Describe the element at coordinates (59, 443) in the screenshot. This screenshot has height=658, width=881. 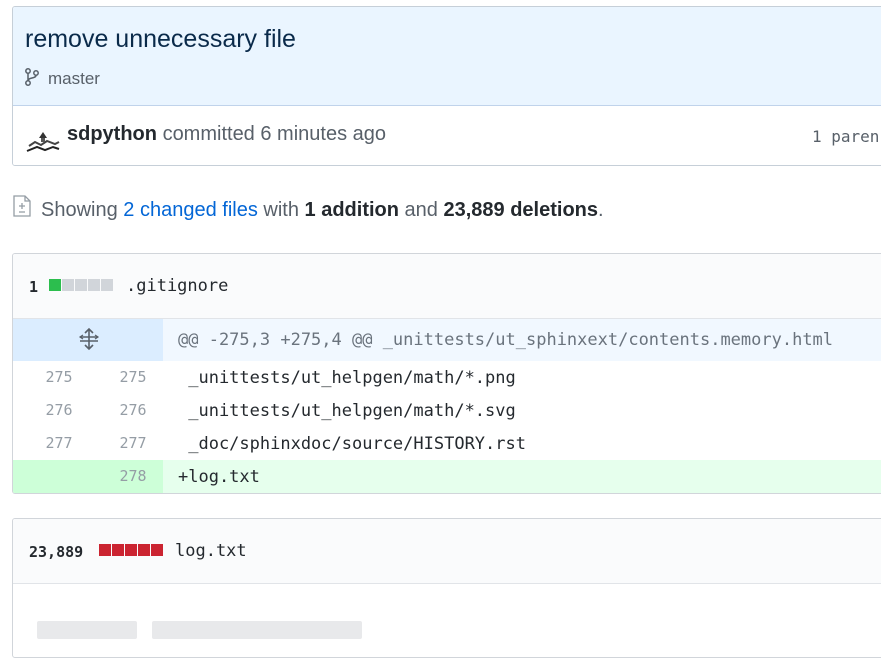
I see `old-line-number: 277` at that location.